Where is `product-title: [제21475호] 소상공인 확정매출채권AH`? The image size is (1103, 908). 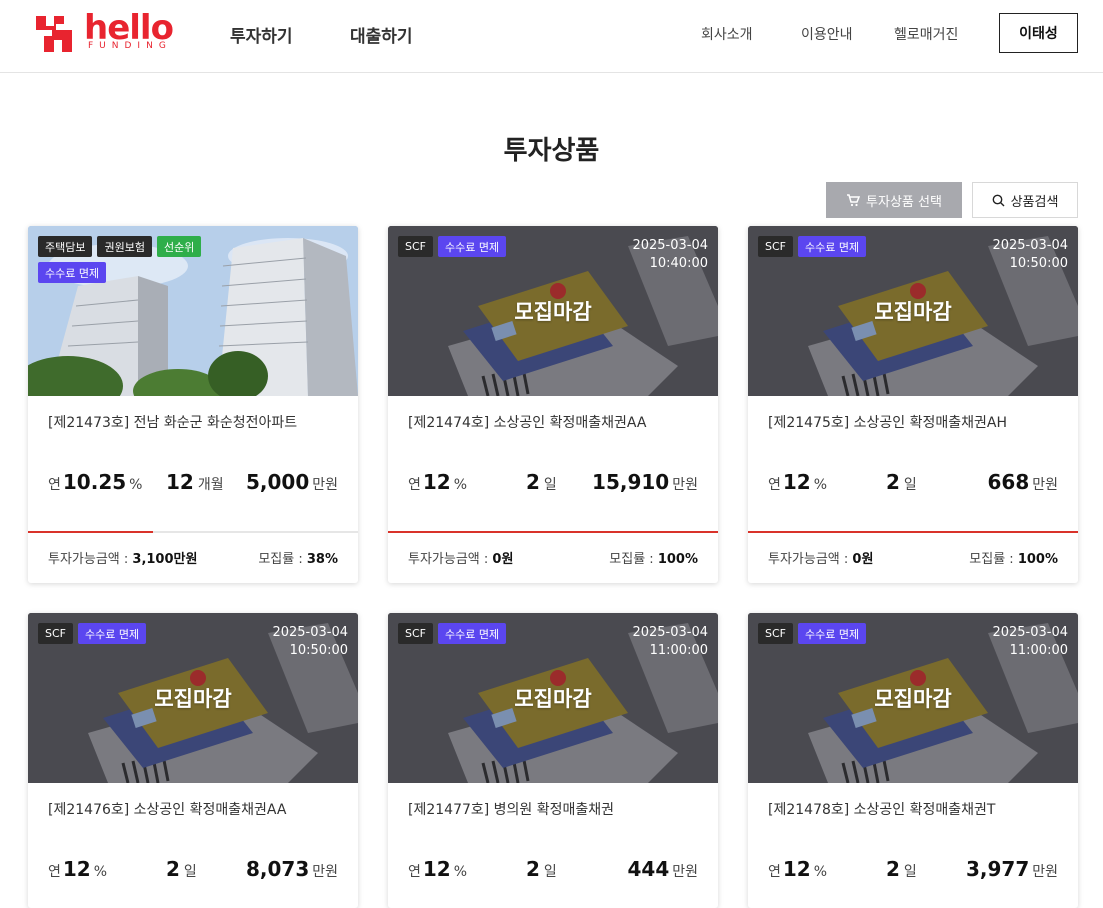 product-title: [제21475호] 소상공인 확정매출채권AH is located at coordinates (888, 423).